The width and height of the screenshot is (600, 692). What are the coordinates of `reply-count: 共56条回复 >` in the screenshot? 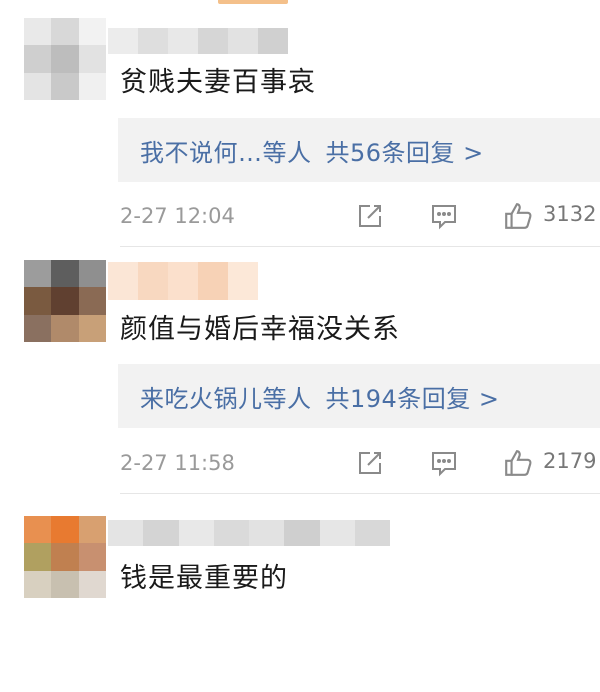 It's located at (404, 152).